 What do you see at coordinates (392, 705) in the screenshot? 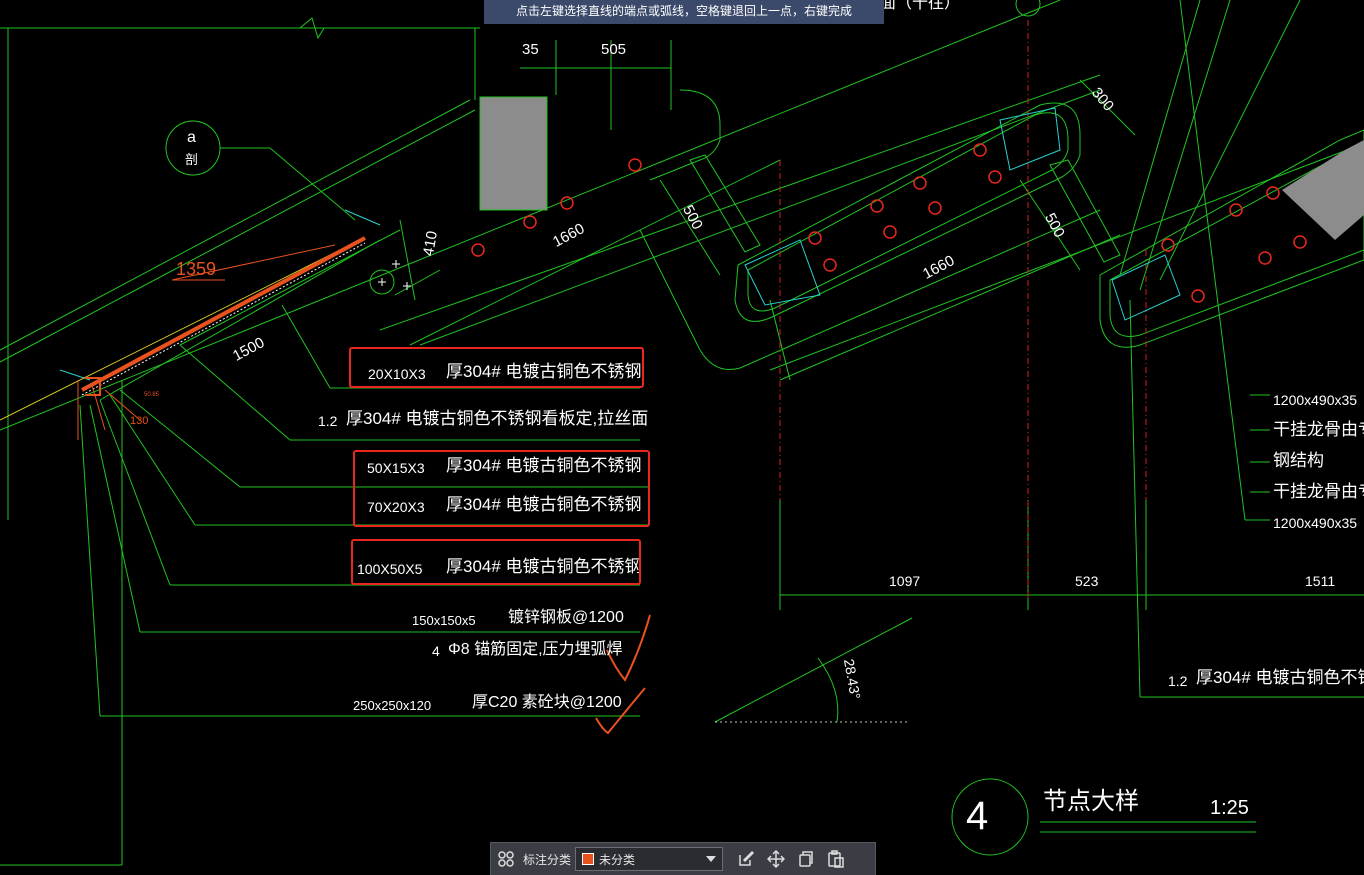
I see `annot-spec-8: 250x250x120` at bounding box center [392, 705].